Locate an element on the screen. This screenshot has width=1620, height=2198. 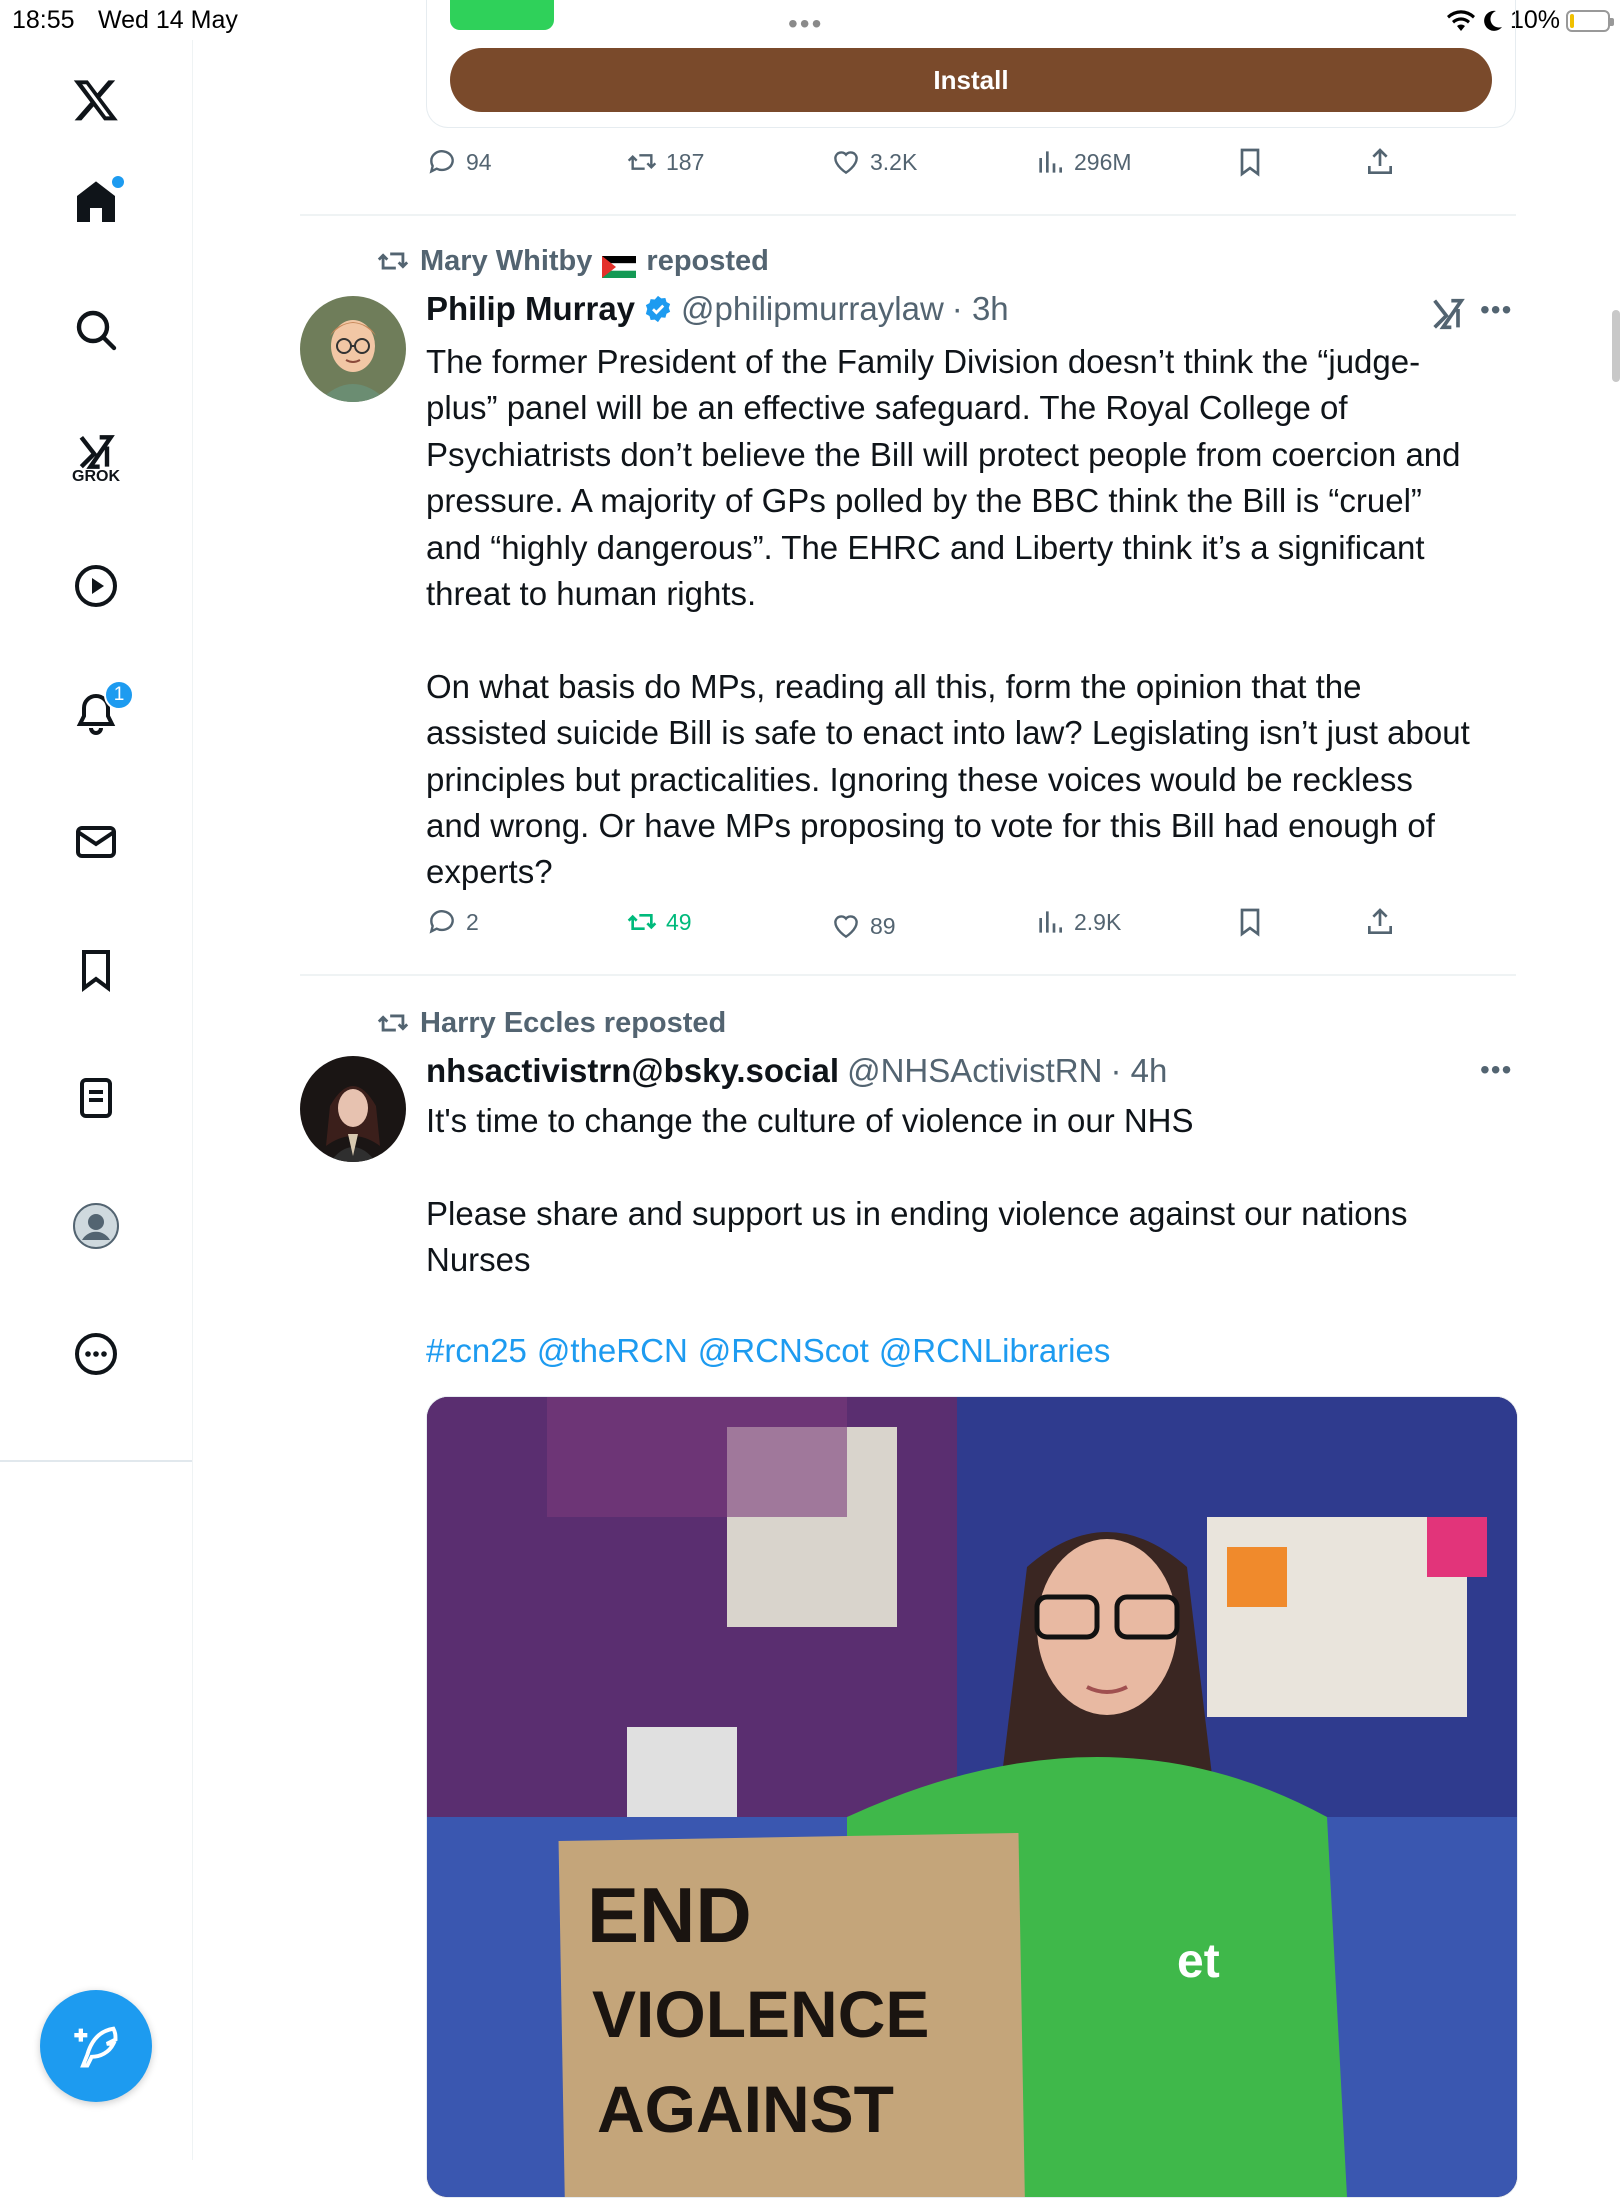
profile-avatar-icon is located at coordinates (96, 1226).